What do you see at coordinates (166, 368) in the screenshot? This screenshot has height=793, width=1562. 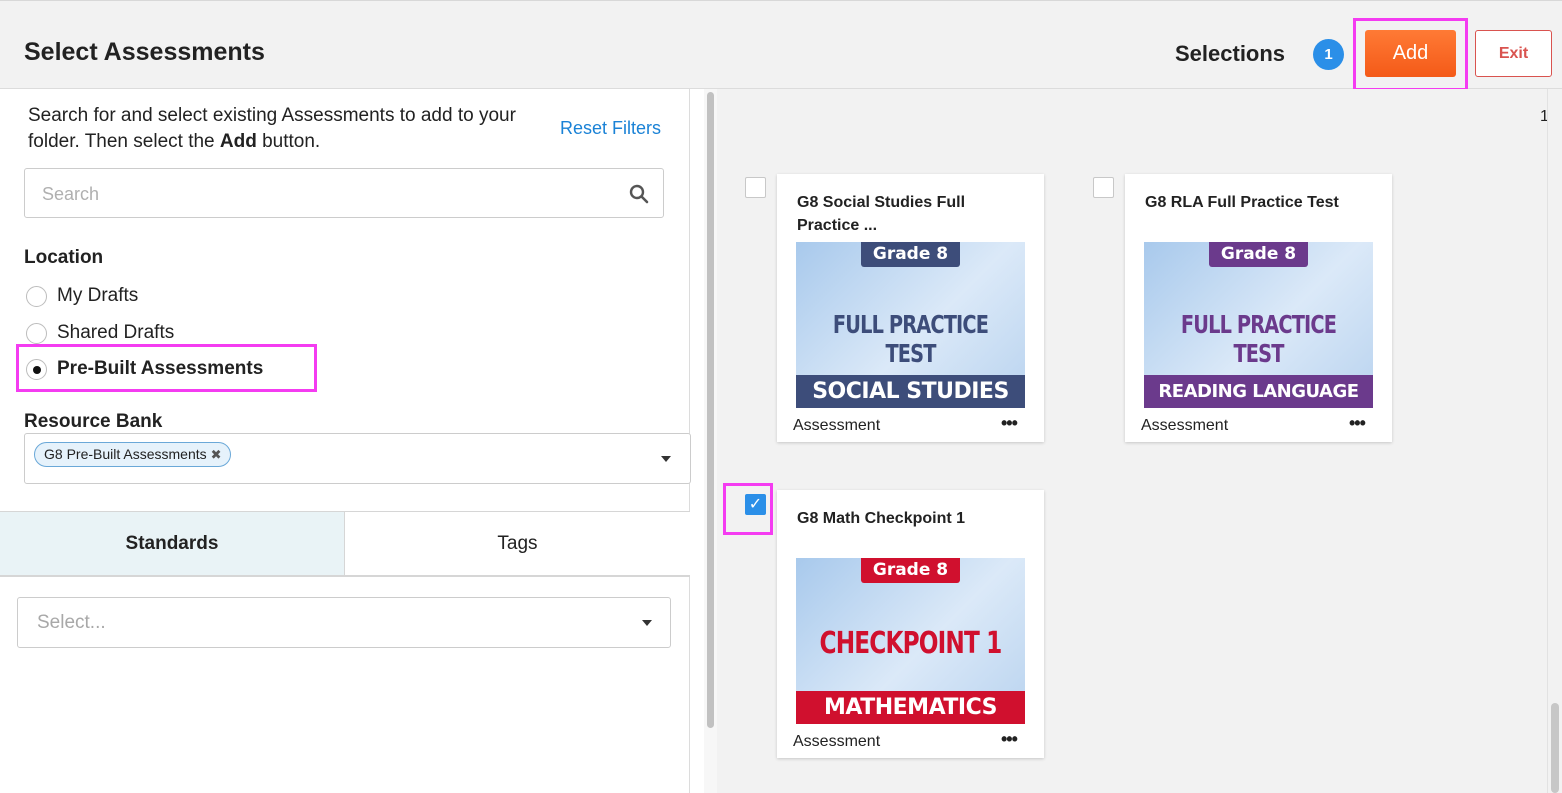 I see `pre-built-highlight` at bounding box center [166, 368].